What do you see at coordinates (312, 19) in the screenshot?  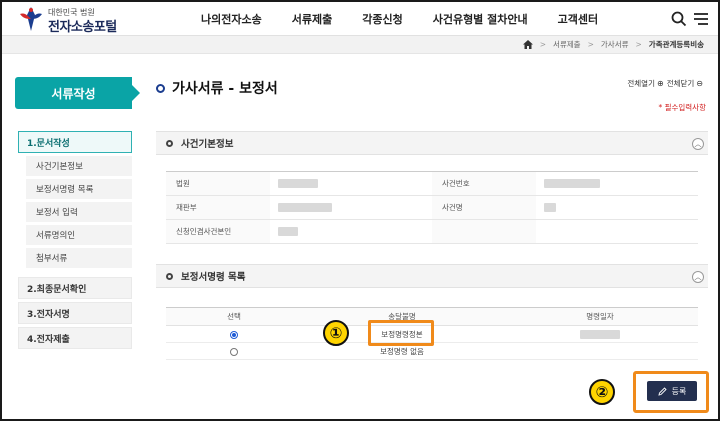 I see `nav-document-submit: 서류제출` at bounding box center [312, 19].